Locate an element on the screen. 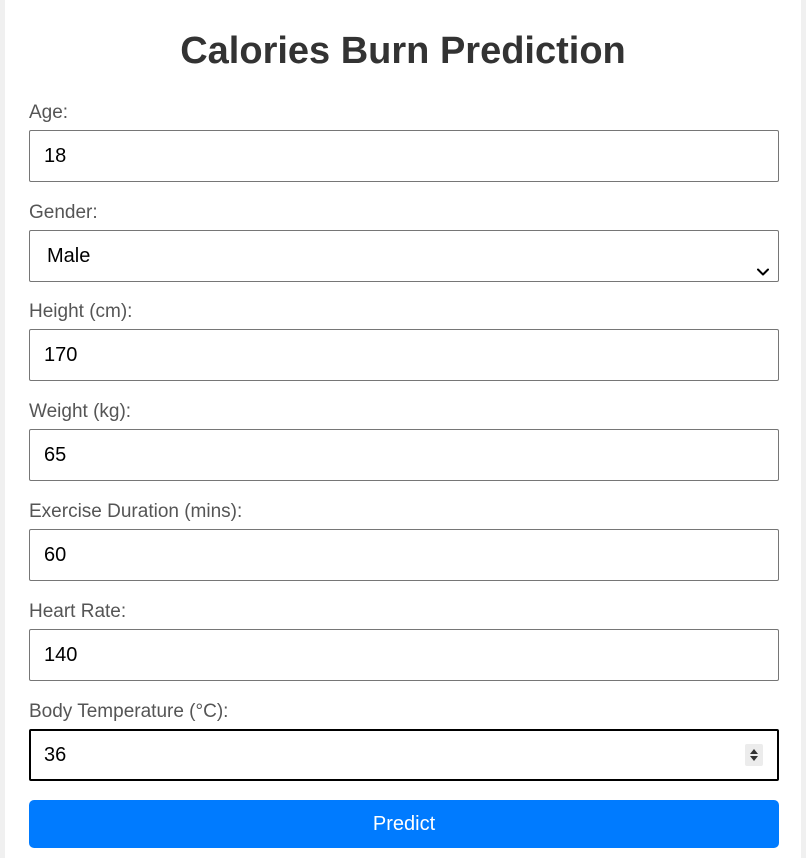 Image resolution: width=806 pixels, height=858 pixels. duration-value: 60 is located at coordinates (55, 555).